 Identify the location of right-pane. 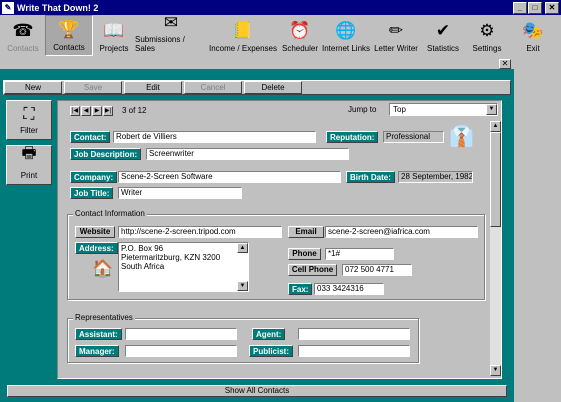
(537, 229).